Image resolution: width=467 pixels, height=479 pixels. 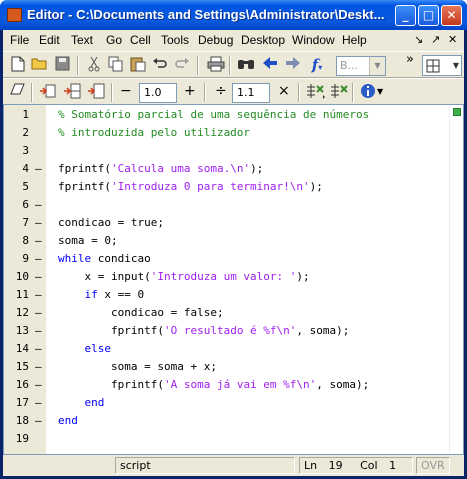 I want to click on toolbar-overflow: », so click(x=410, y=59).